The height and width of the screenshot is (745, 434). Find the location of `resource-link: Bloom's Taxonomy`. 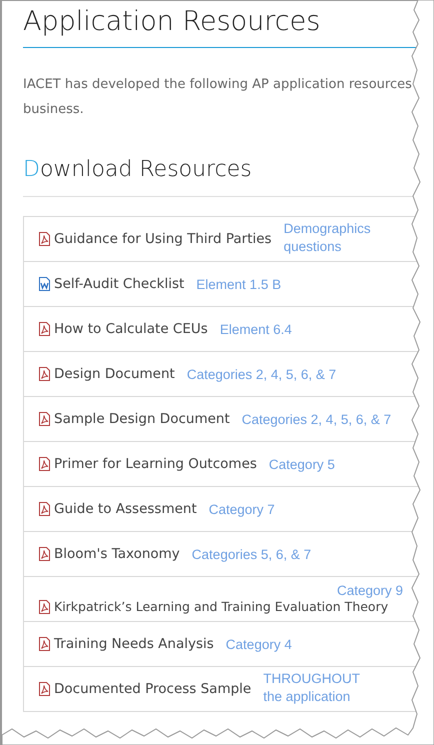

resource-link: Bloom's Taxonomy is located at coordinates (117, 554).